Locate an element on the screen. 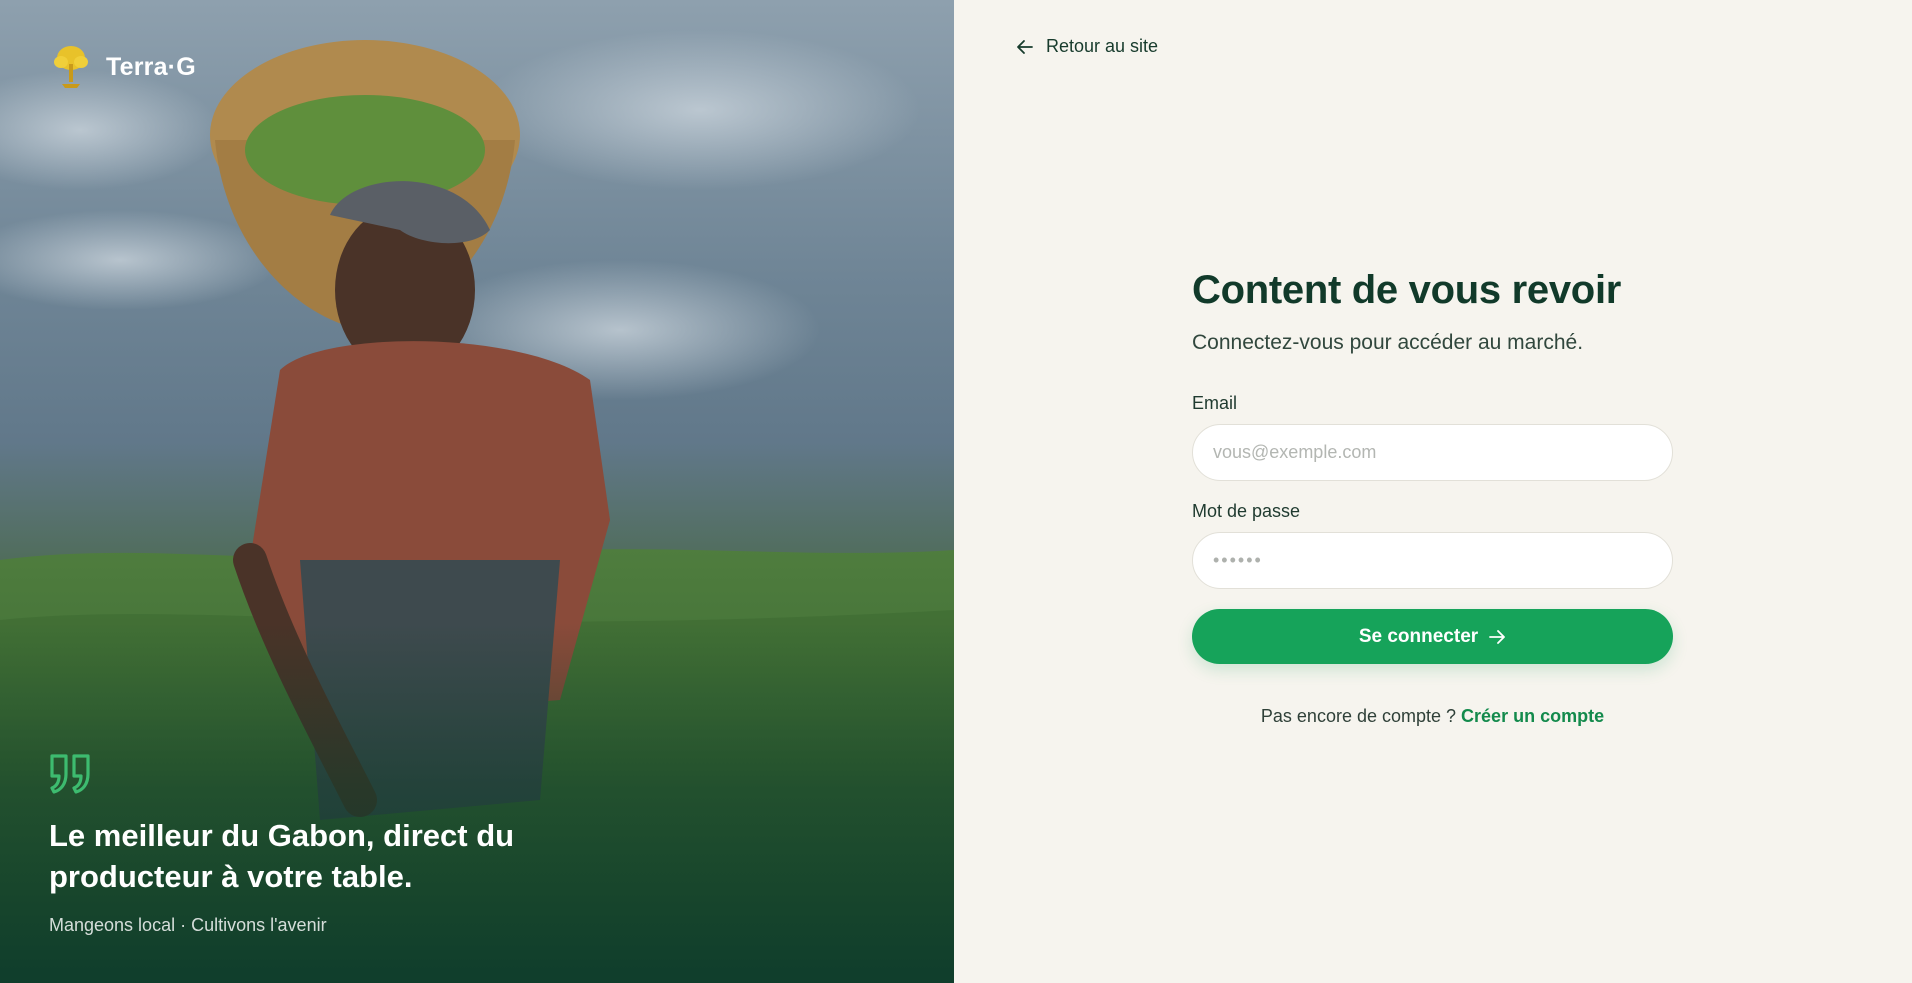 The width and height of the screenshot is (1912, 983). email-label: Email is located at coordinates (1215, 403).